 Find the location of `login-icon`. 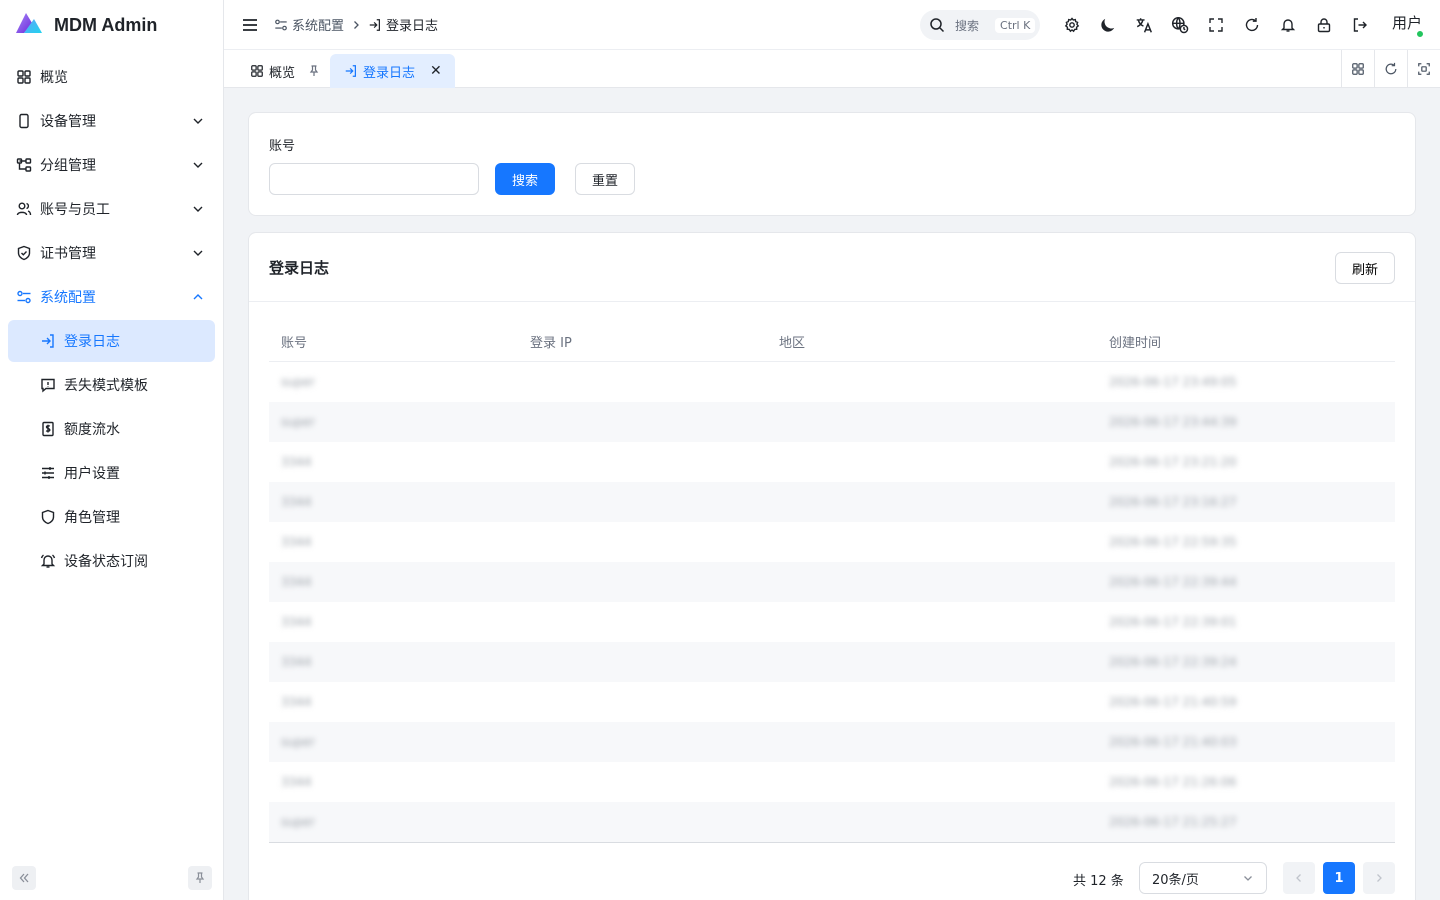

login-icon is located at coordinates (375, 24).